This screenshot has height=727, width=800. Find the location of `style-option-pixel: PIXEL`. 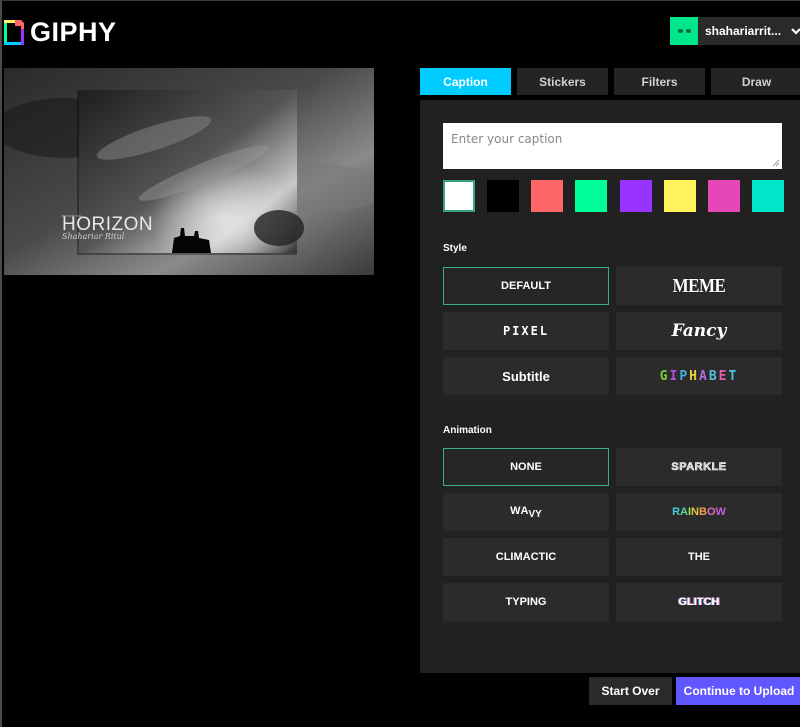

style-option-pixel: PIXEL is located at coordinates (526, 331).